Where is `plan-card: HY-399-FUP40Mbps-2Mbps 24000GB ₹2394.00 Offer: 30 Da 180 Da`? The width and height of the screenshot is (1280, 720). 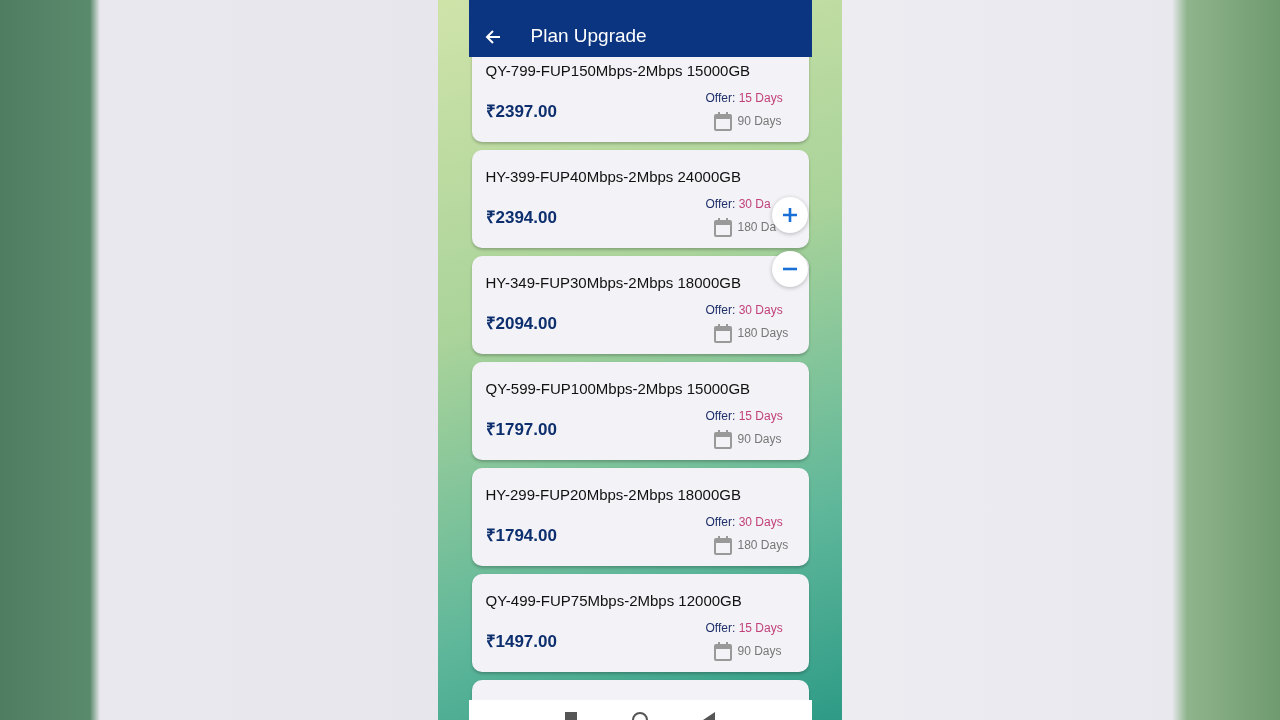 plan-card: HY-399-FUP40Mbps-2Mbps 24000GB ₹2394.00 Offer: 30 Da 180 Da is located at coordinates (640, 199).